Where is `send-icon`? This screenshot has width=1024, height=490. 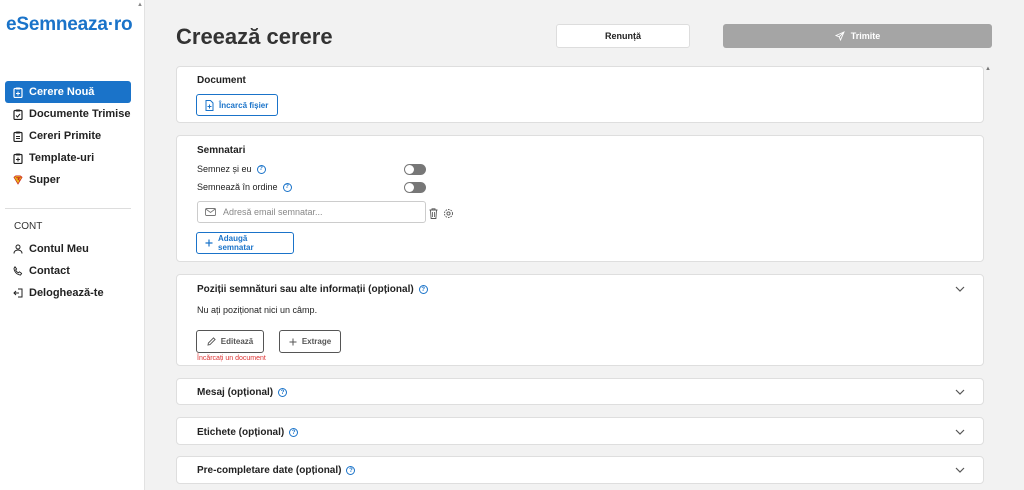
send-icon is located at coordinates (839, 36).